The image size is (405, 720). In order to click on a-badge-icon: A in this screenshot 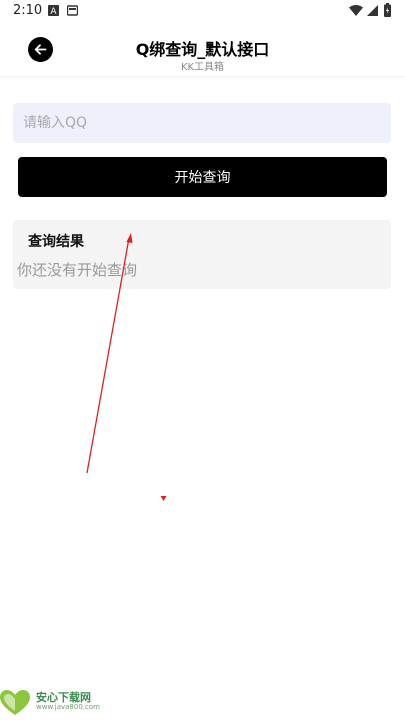, I will do `click(53, 10)`.